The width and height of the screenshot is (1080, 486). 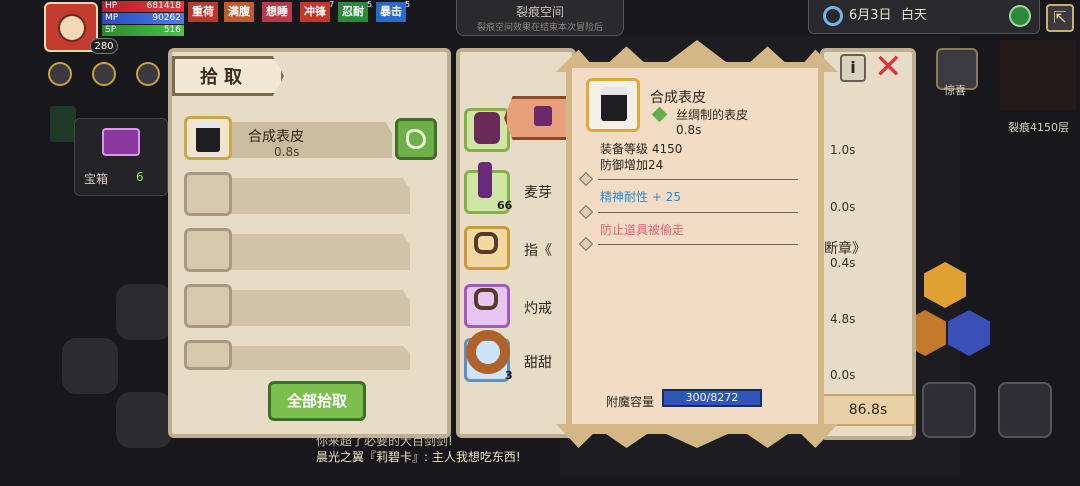 I want to click on loot-time-5: 0.0s, so click(x=843, y=375).